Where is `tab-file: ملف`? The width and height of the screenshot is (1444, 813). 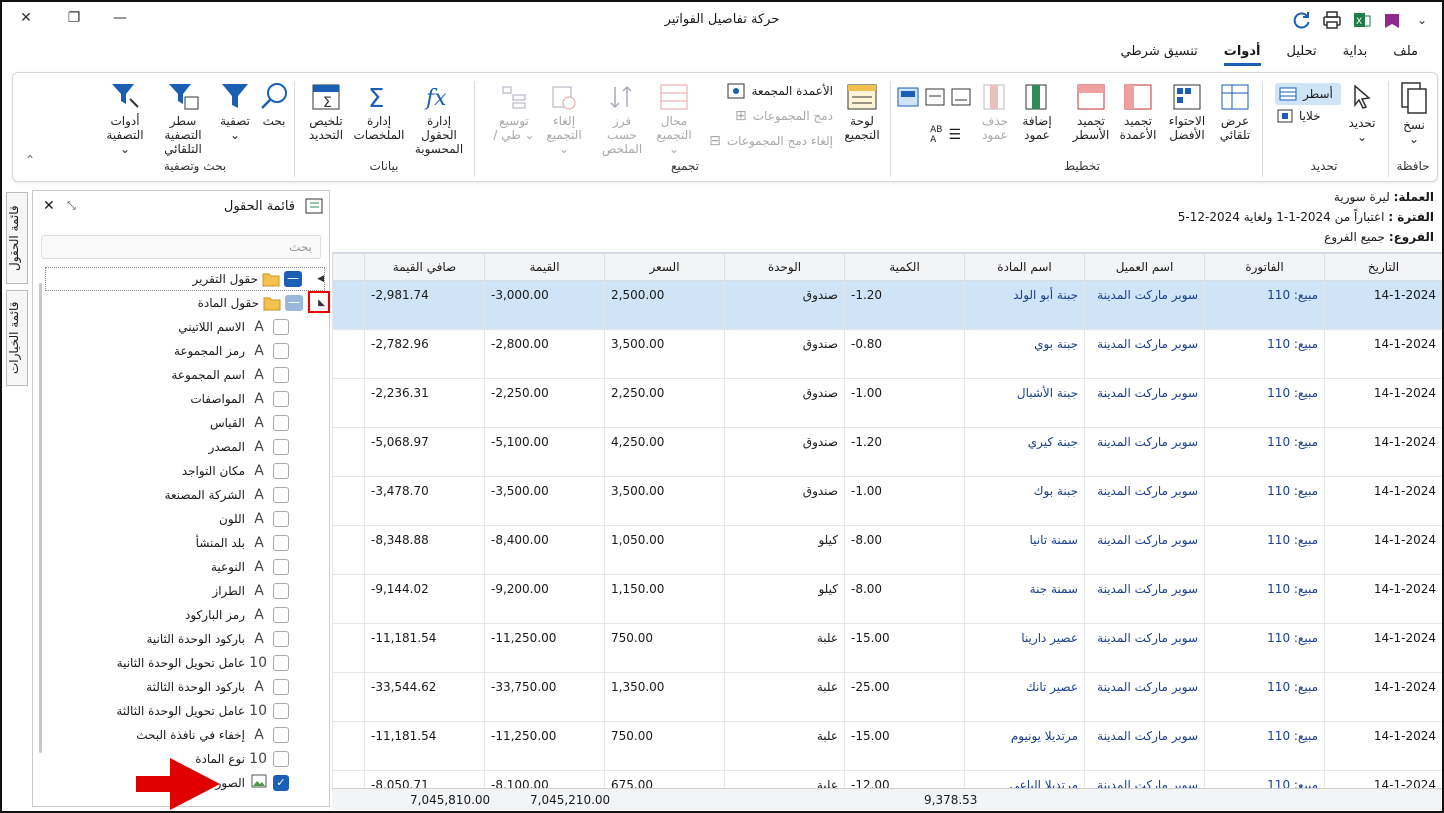 tab-file: ملف is located at coordinates (1405, 55).